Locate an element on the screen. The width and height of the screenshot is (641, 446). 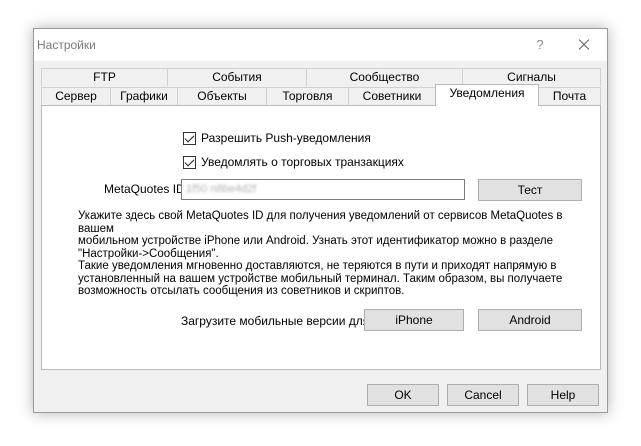
tab-charts: Графики is located at coordinates (144, 96).